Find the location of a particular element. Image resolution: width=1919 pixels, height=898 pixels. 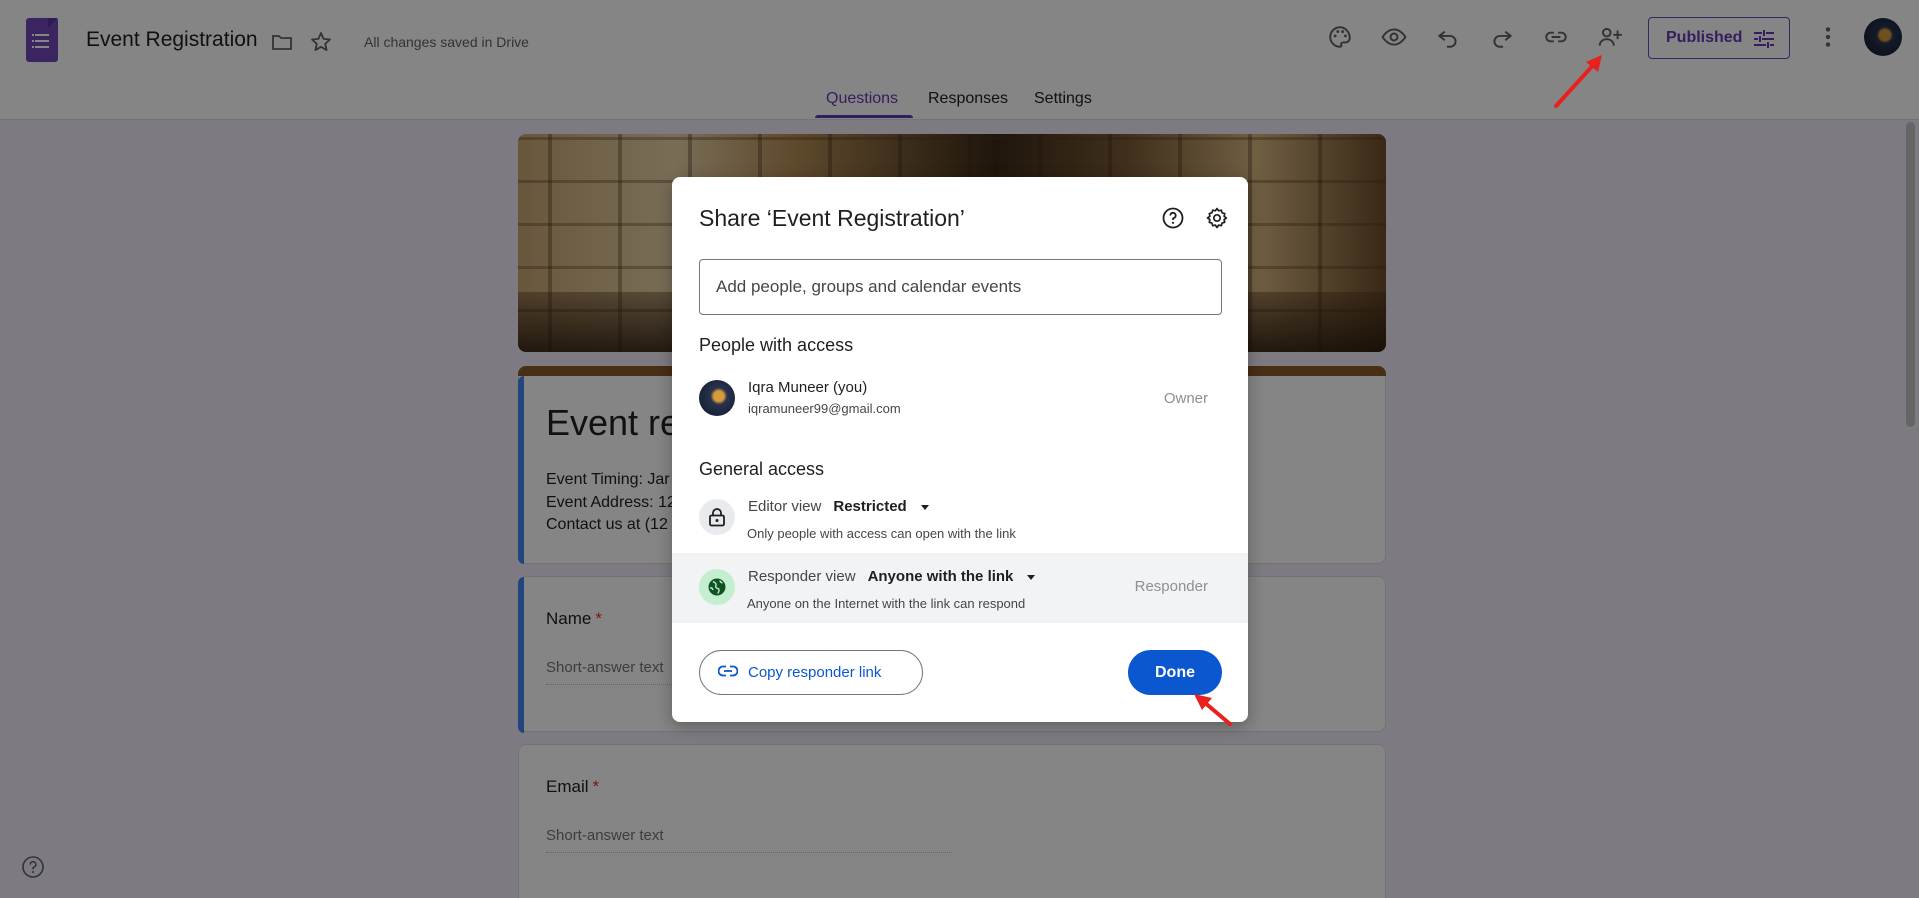

help-icon is located at coordinates (1173, 218).